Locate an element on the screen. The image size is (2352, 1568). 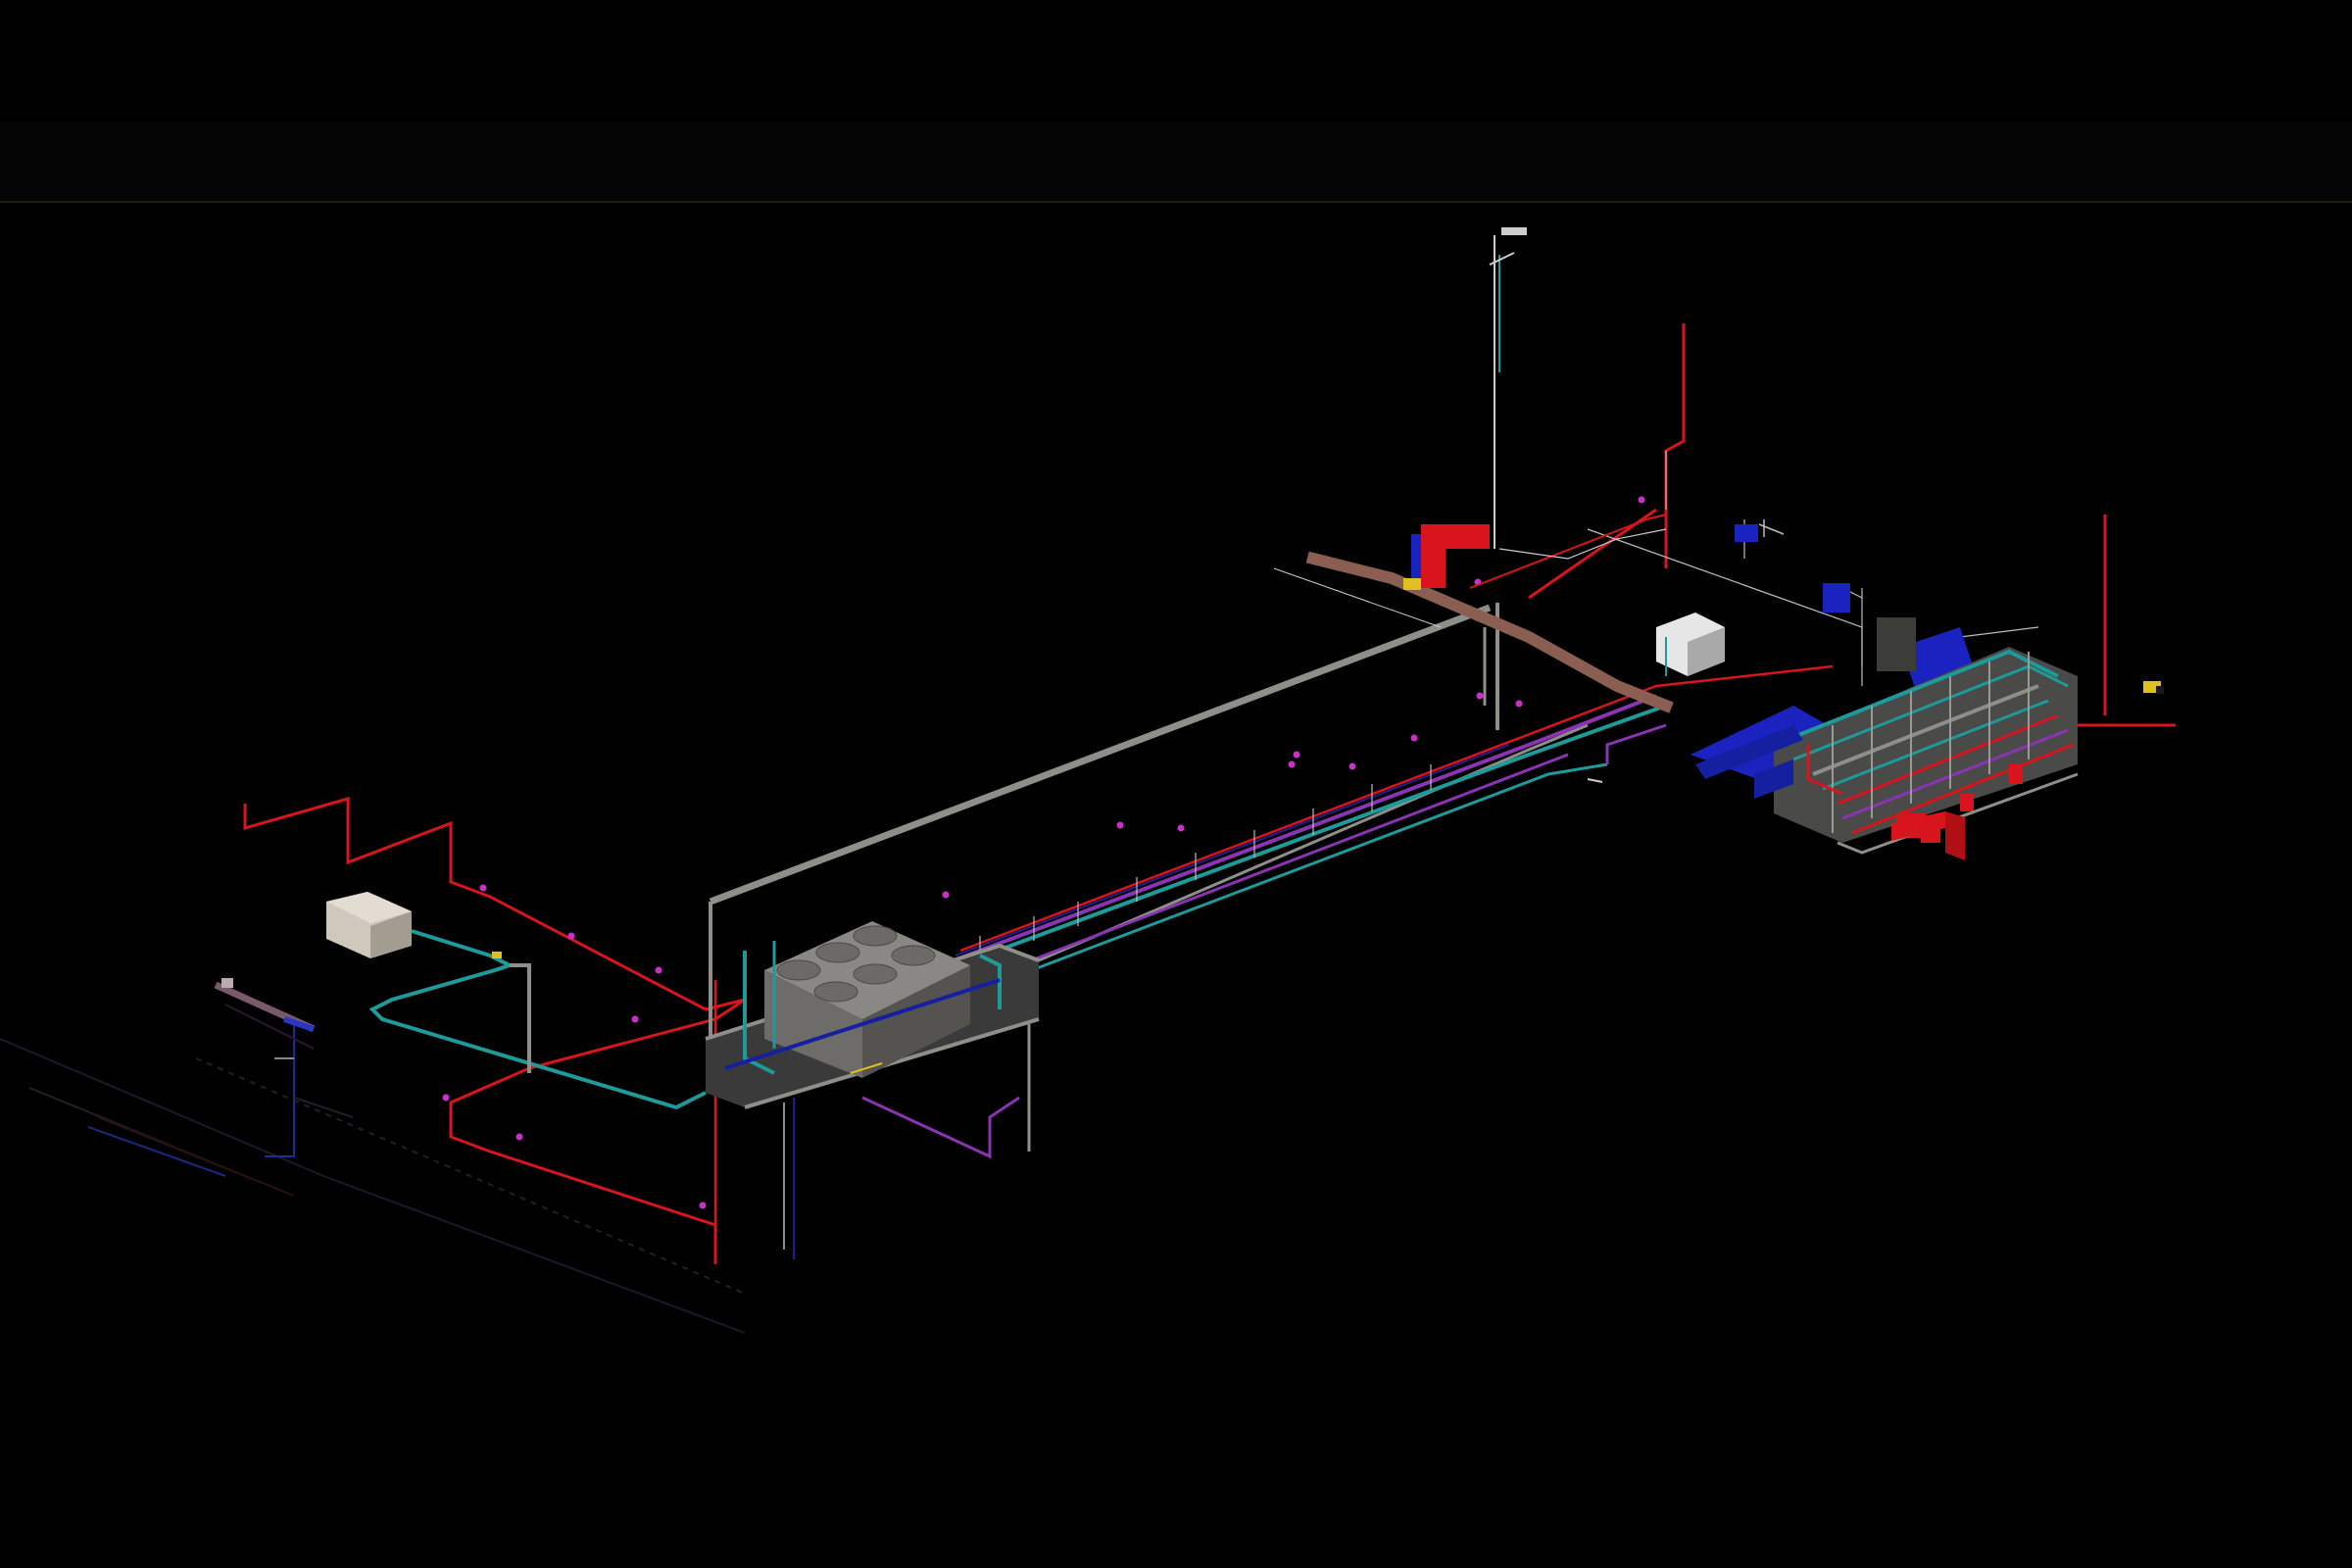
fire-riser-verticals is located at coordinates (1852, 525).